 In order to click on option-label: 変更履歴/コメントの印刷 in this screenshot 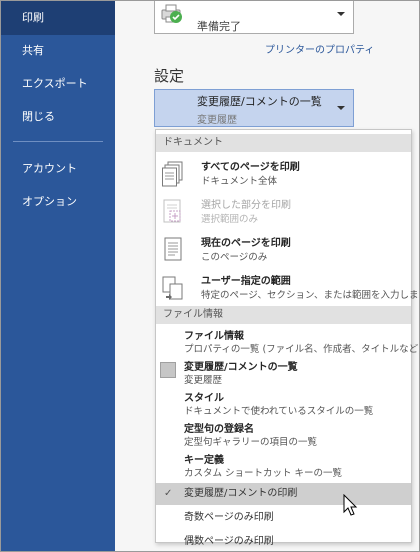, I will do `click(241, 493)`.